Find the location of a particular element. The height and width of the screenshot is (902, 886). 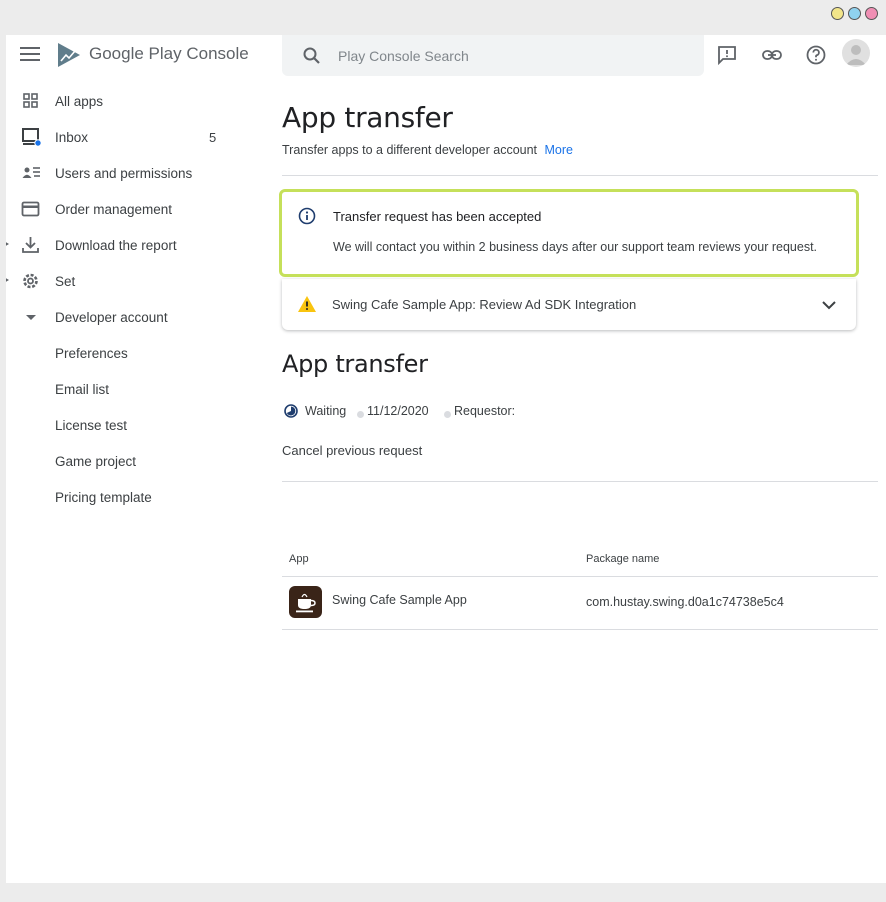

sidebar-subitem-label: License test is located at coordinates (91, 425).